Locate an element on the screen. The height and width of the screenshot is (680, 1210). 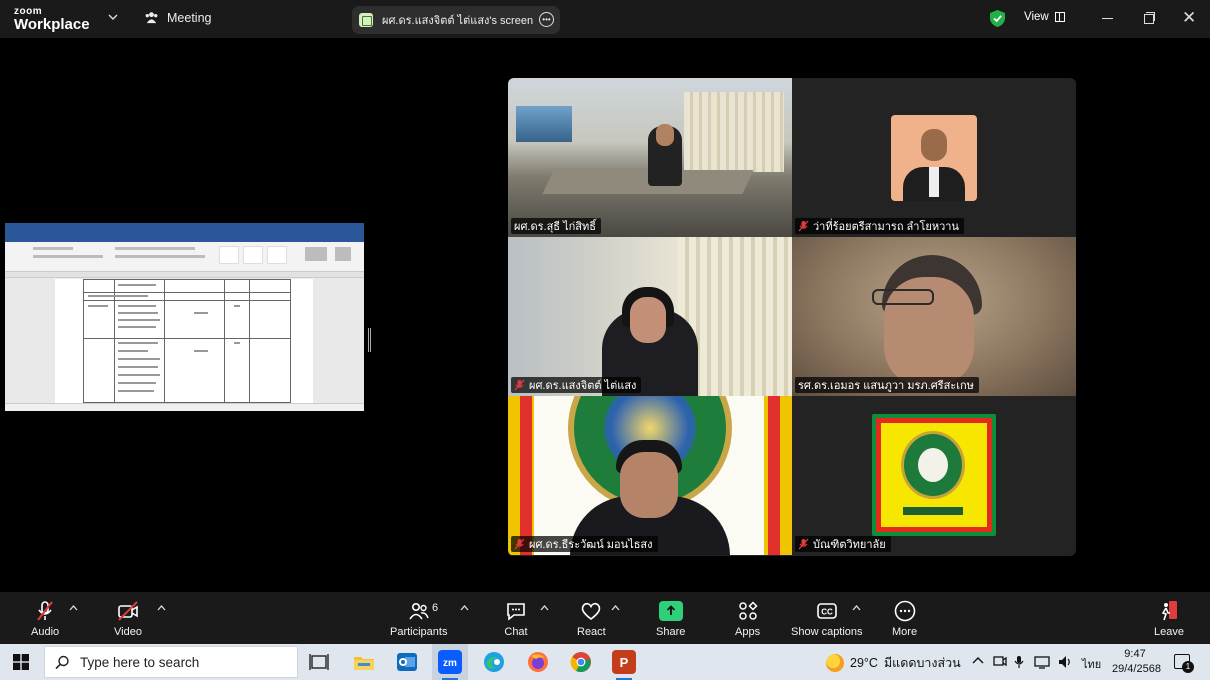
apps-label: Apps is located at coordinates (748, 632).